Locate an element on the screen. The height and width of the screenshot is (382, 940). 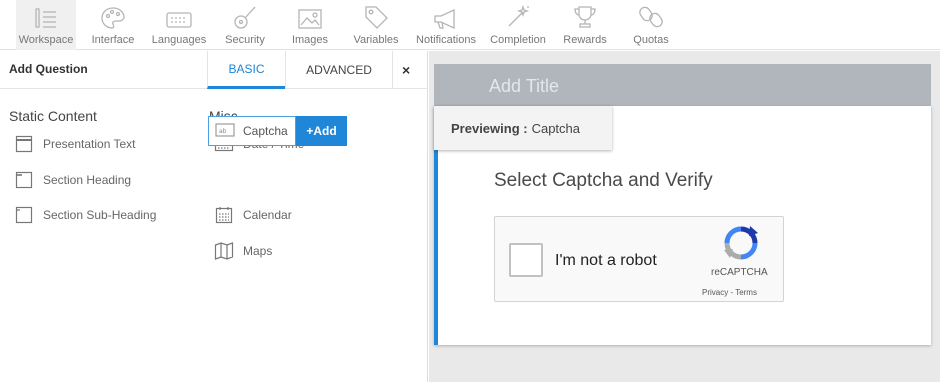
megaphone-icon is located at coordinates (446, 16).